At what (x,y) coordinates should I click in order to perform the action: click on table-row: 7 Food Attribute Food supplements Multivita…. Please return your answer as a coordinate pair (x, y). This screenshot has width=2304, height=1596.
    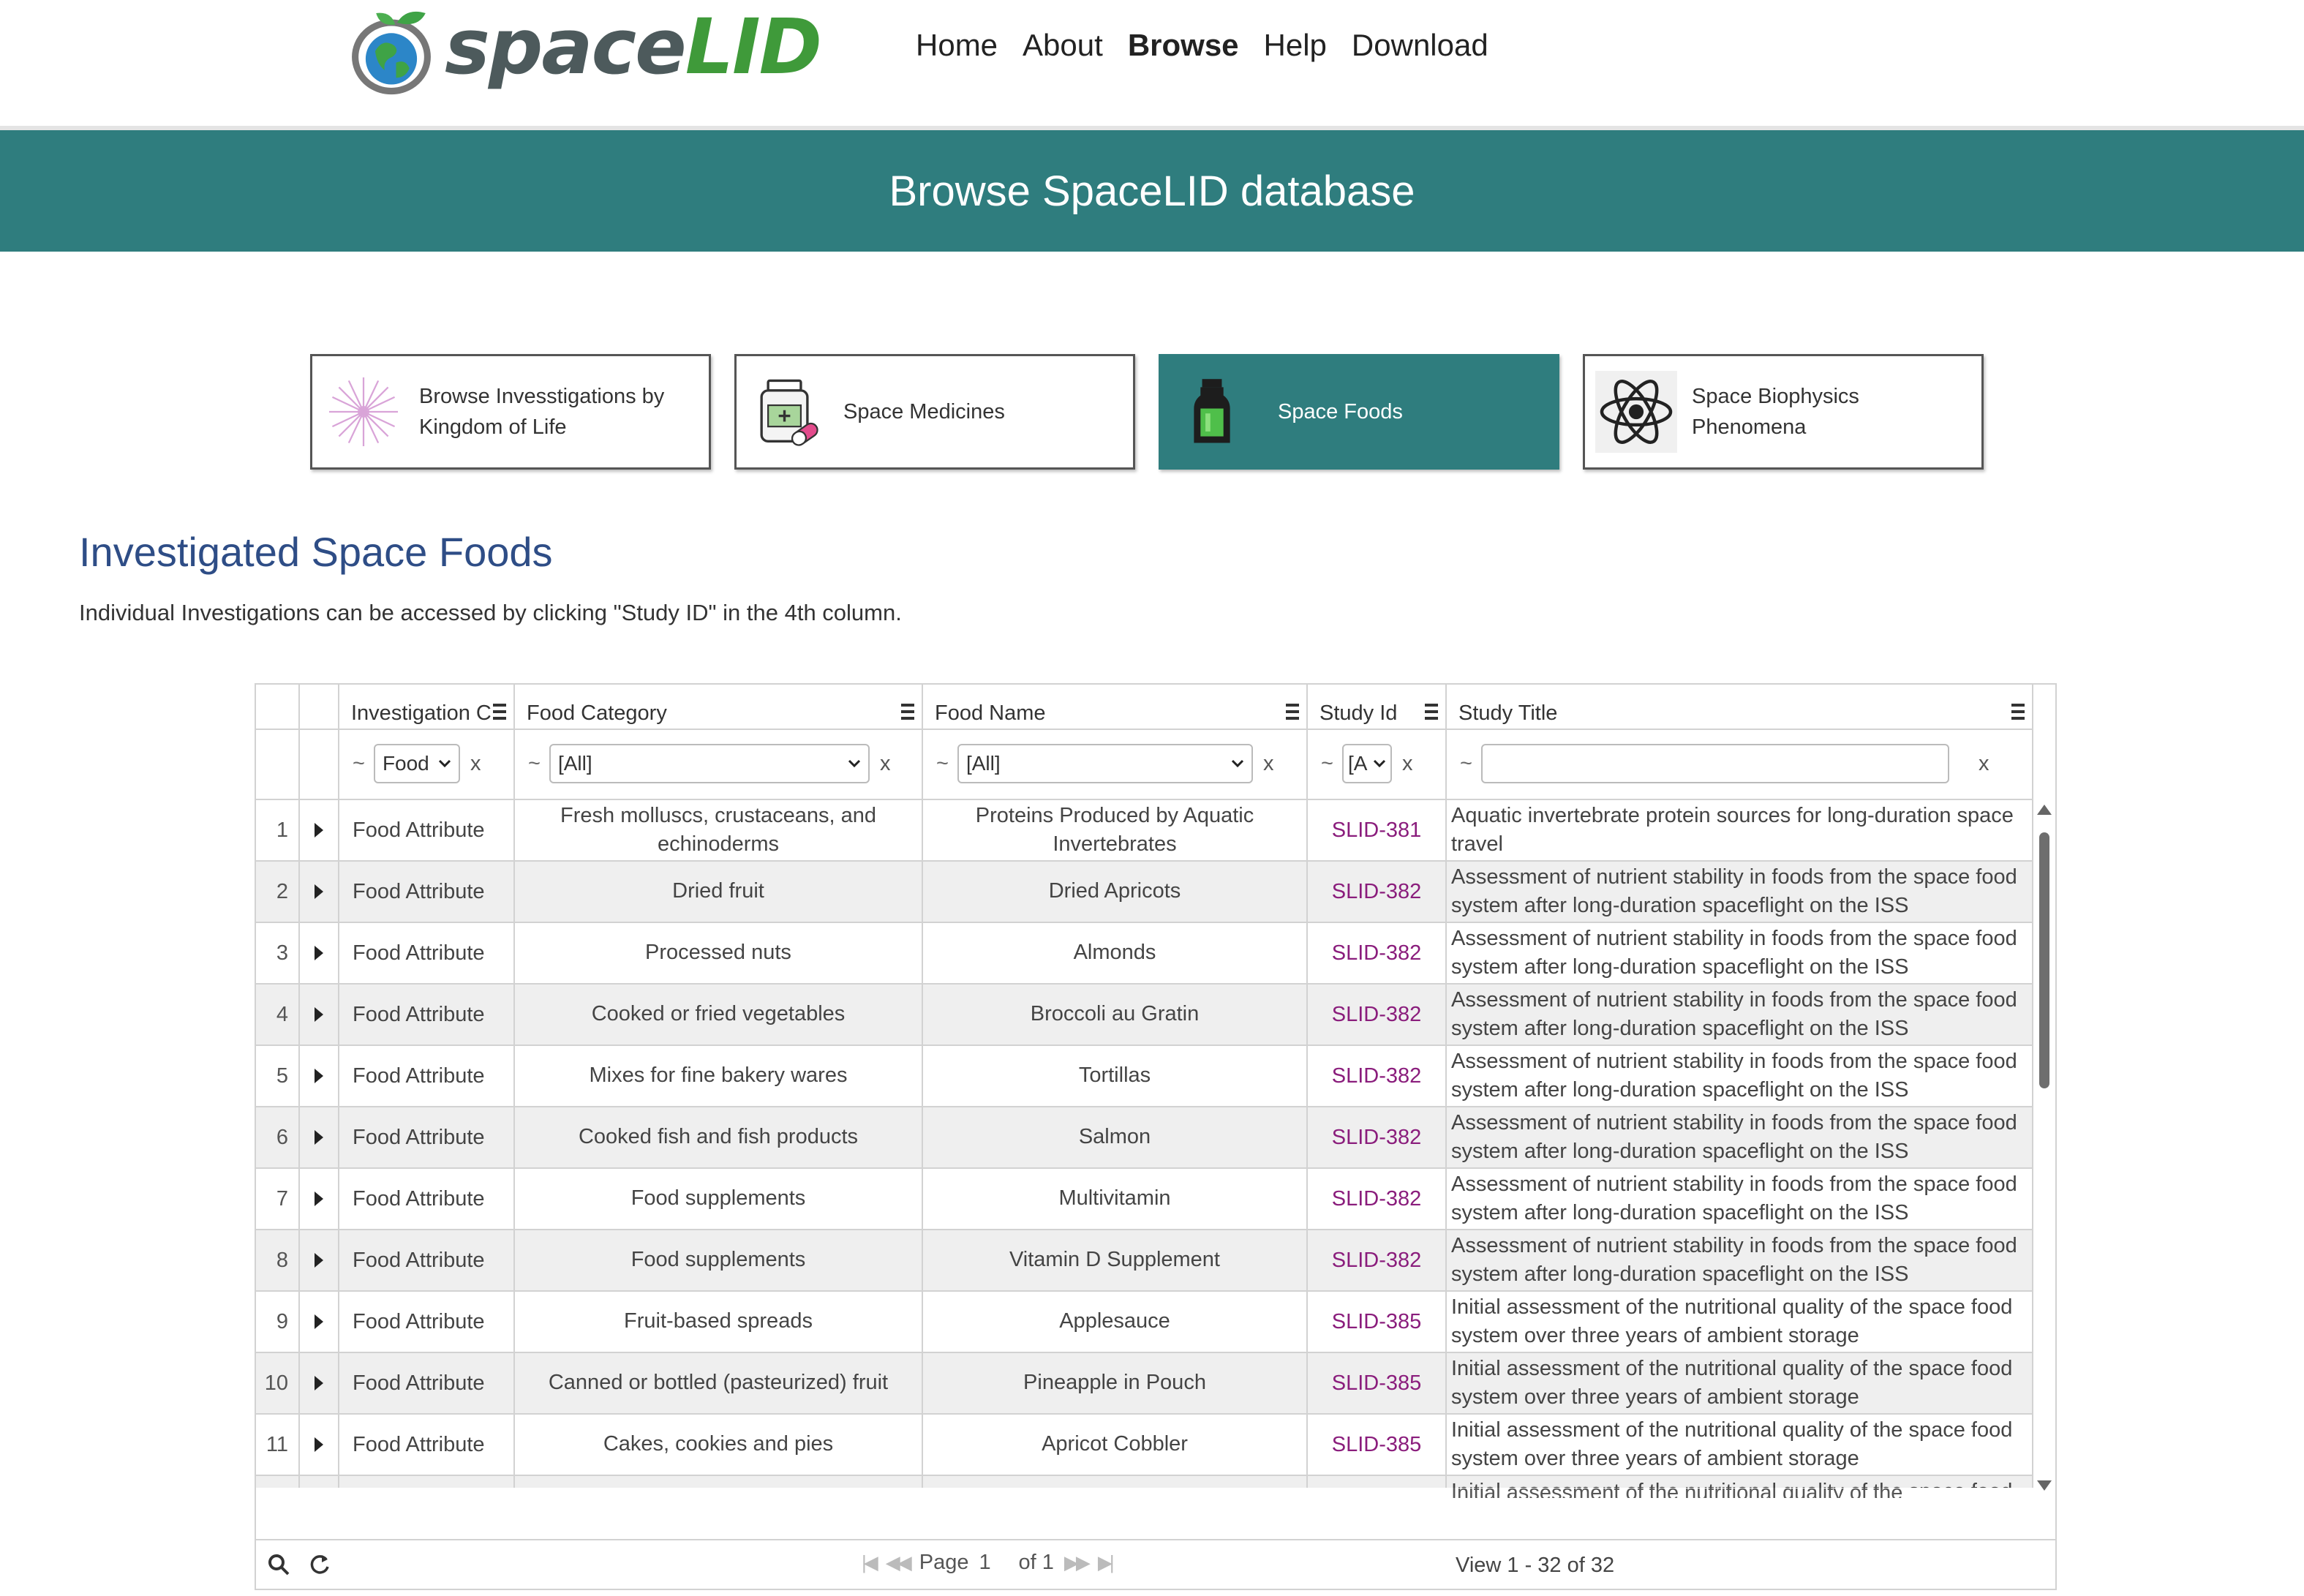
    Looking at the image, I should click on (1144, 1199).